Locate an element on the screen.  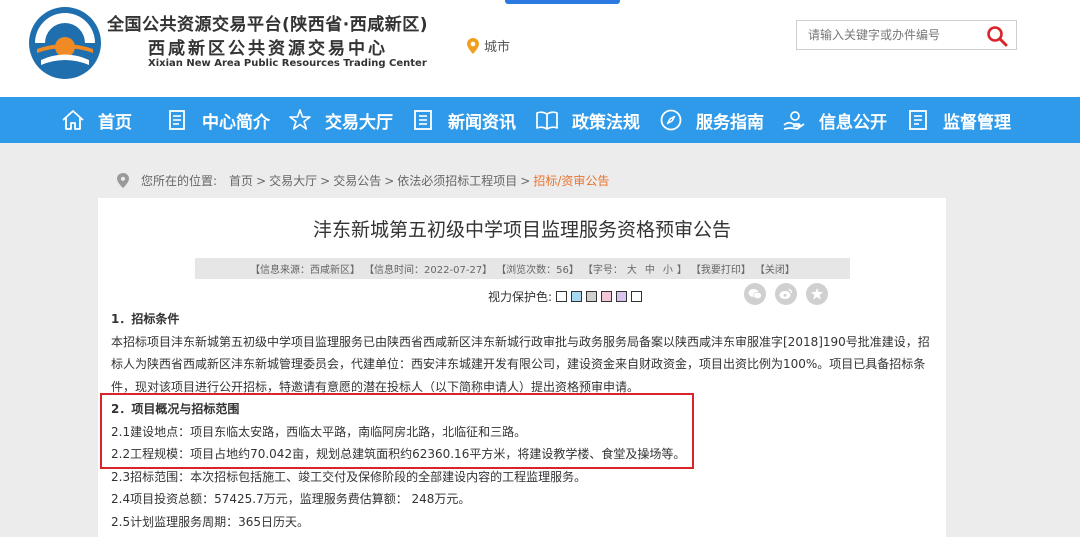
vision-protection-colors: 视力保护色: is located at coordinates (565, 296).